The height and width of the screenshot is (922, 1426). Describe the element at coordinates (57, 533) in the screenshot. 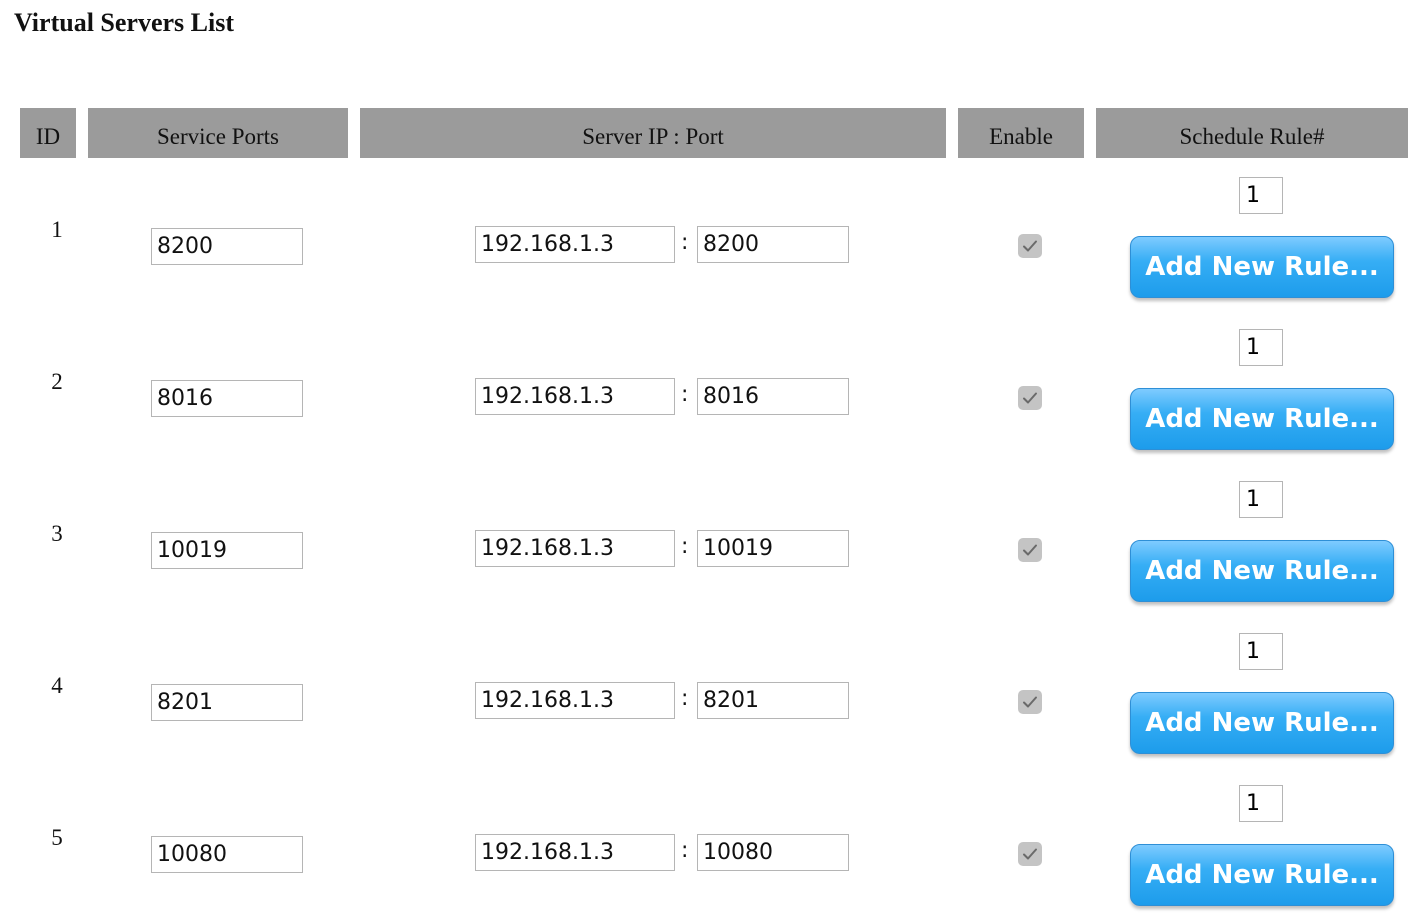

I see `row-id: 3` at that location.